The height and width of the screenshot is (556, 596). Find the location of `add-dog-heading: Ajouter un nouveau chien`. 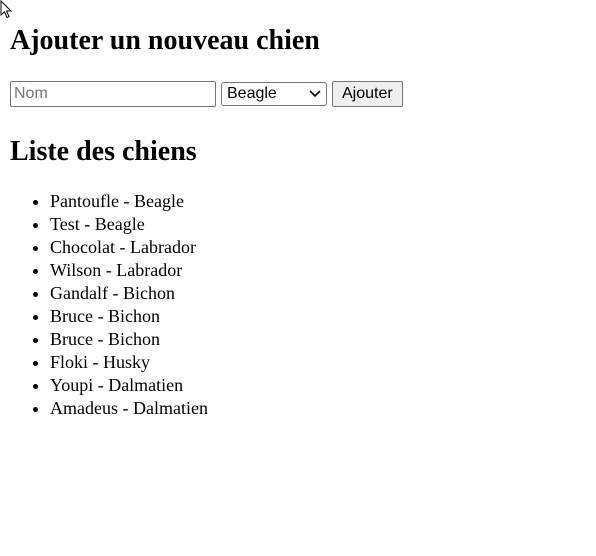

add-dog-heading: Ajouter un nouveau chien is located at coordinates (165, 40).